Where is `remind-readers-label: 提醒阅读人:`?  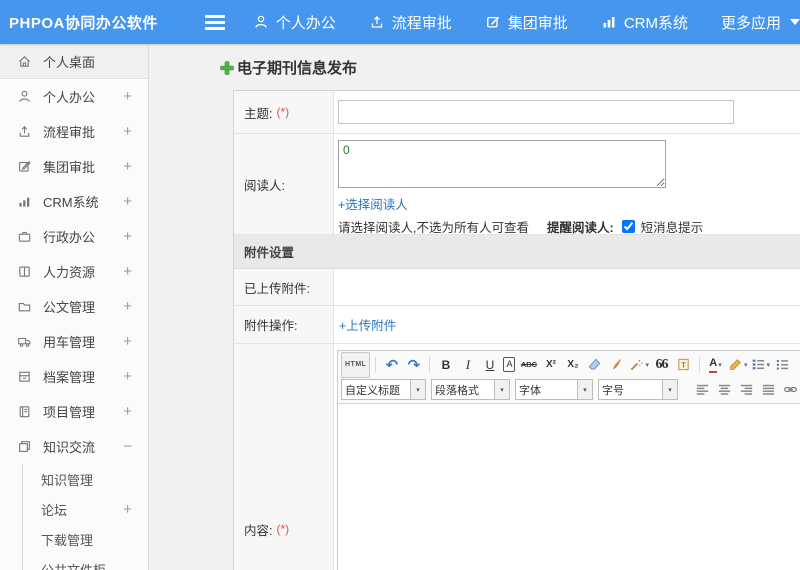
remind-readers-label: 提醒阅读人: is located at coordinates (580, 228).